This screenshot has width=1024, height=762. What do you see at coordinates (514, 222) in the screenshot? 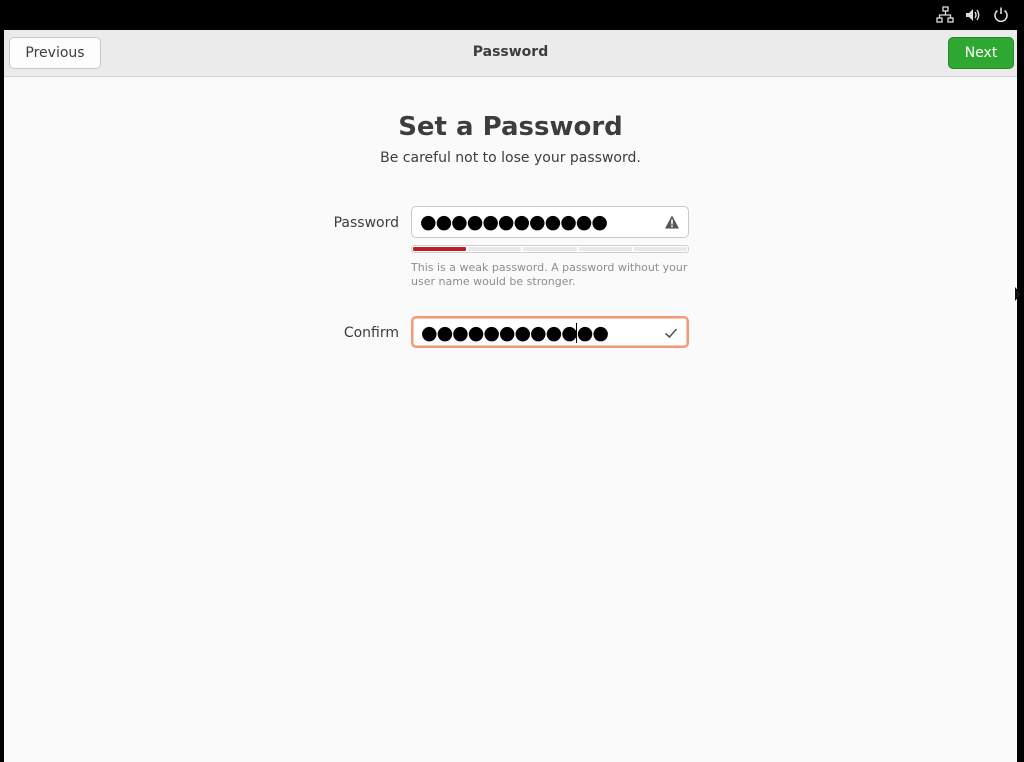
I see `password-value: ●●●●●●●●●●●●` at bounding box center [514, 222].